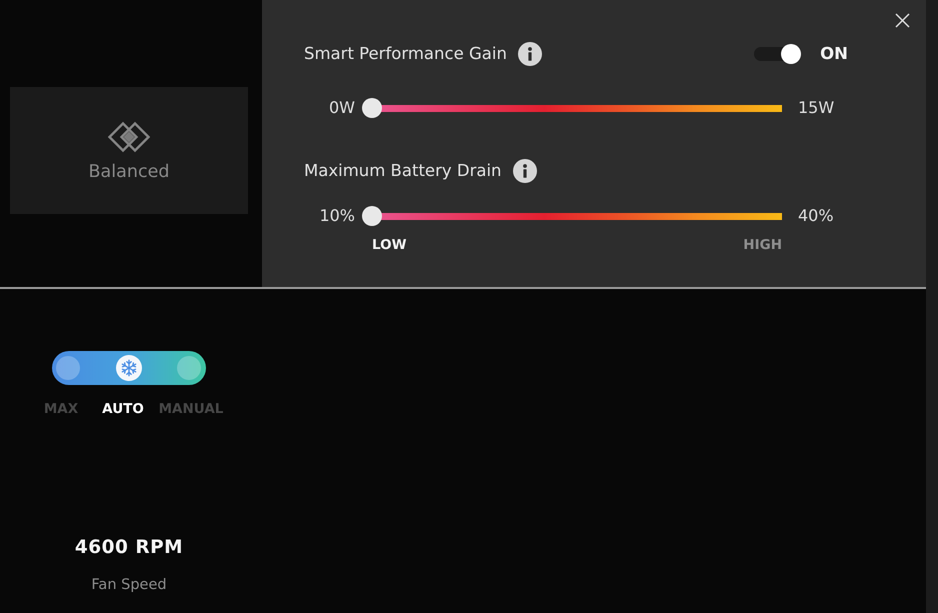  Describe the element at coordinates (129, 585) in the screenshot. I see `fan-speed-label: Fan Speed` at that location.